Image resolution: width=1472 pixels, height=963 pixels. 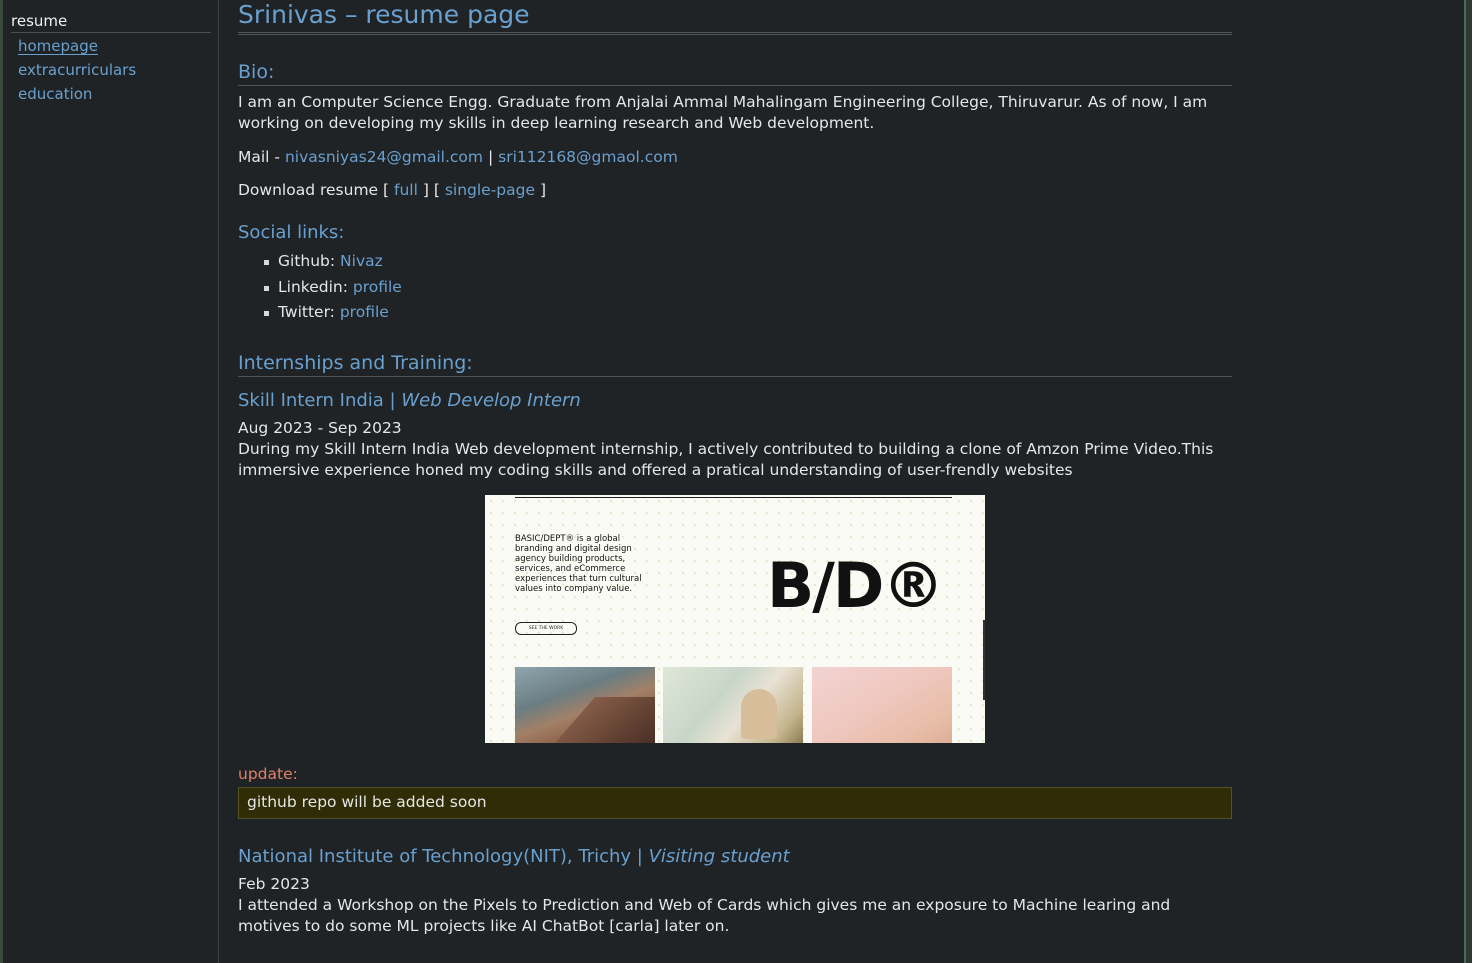 I want to click on screenshot-top-rule, so click(x=733, y=497).